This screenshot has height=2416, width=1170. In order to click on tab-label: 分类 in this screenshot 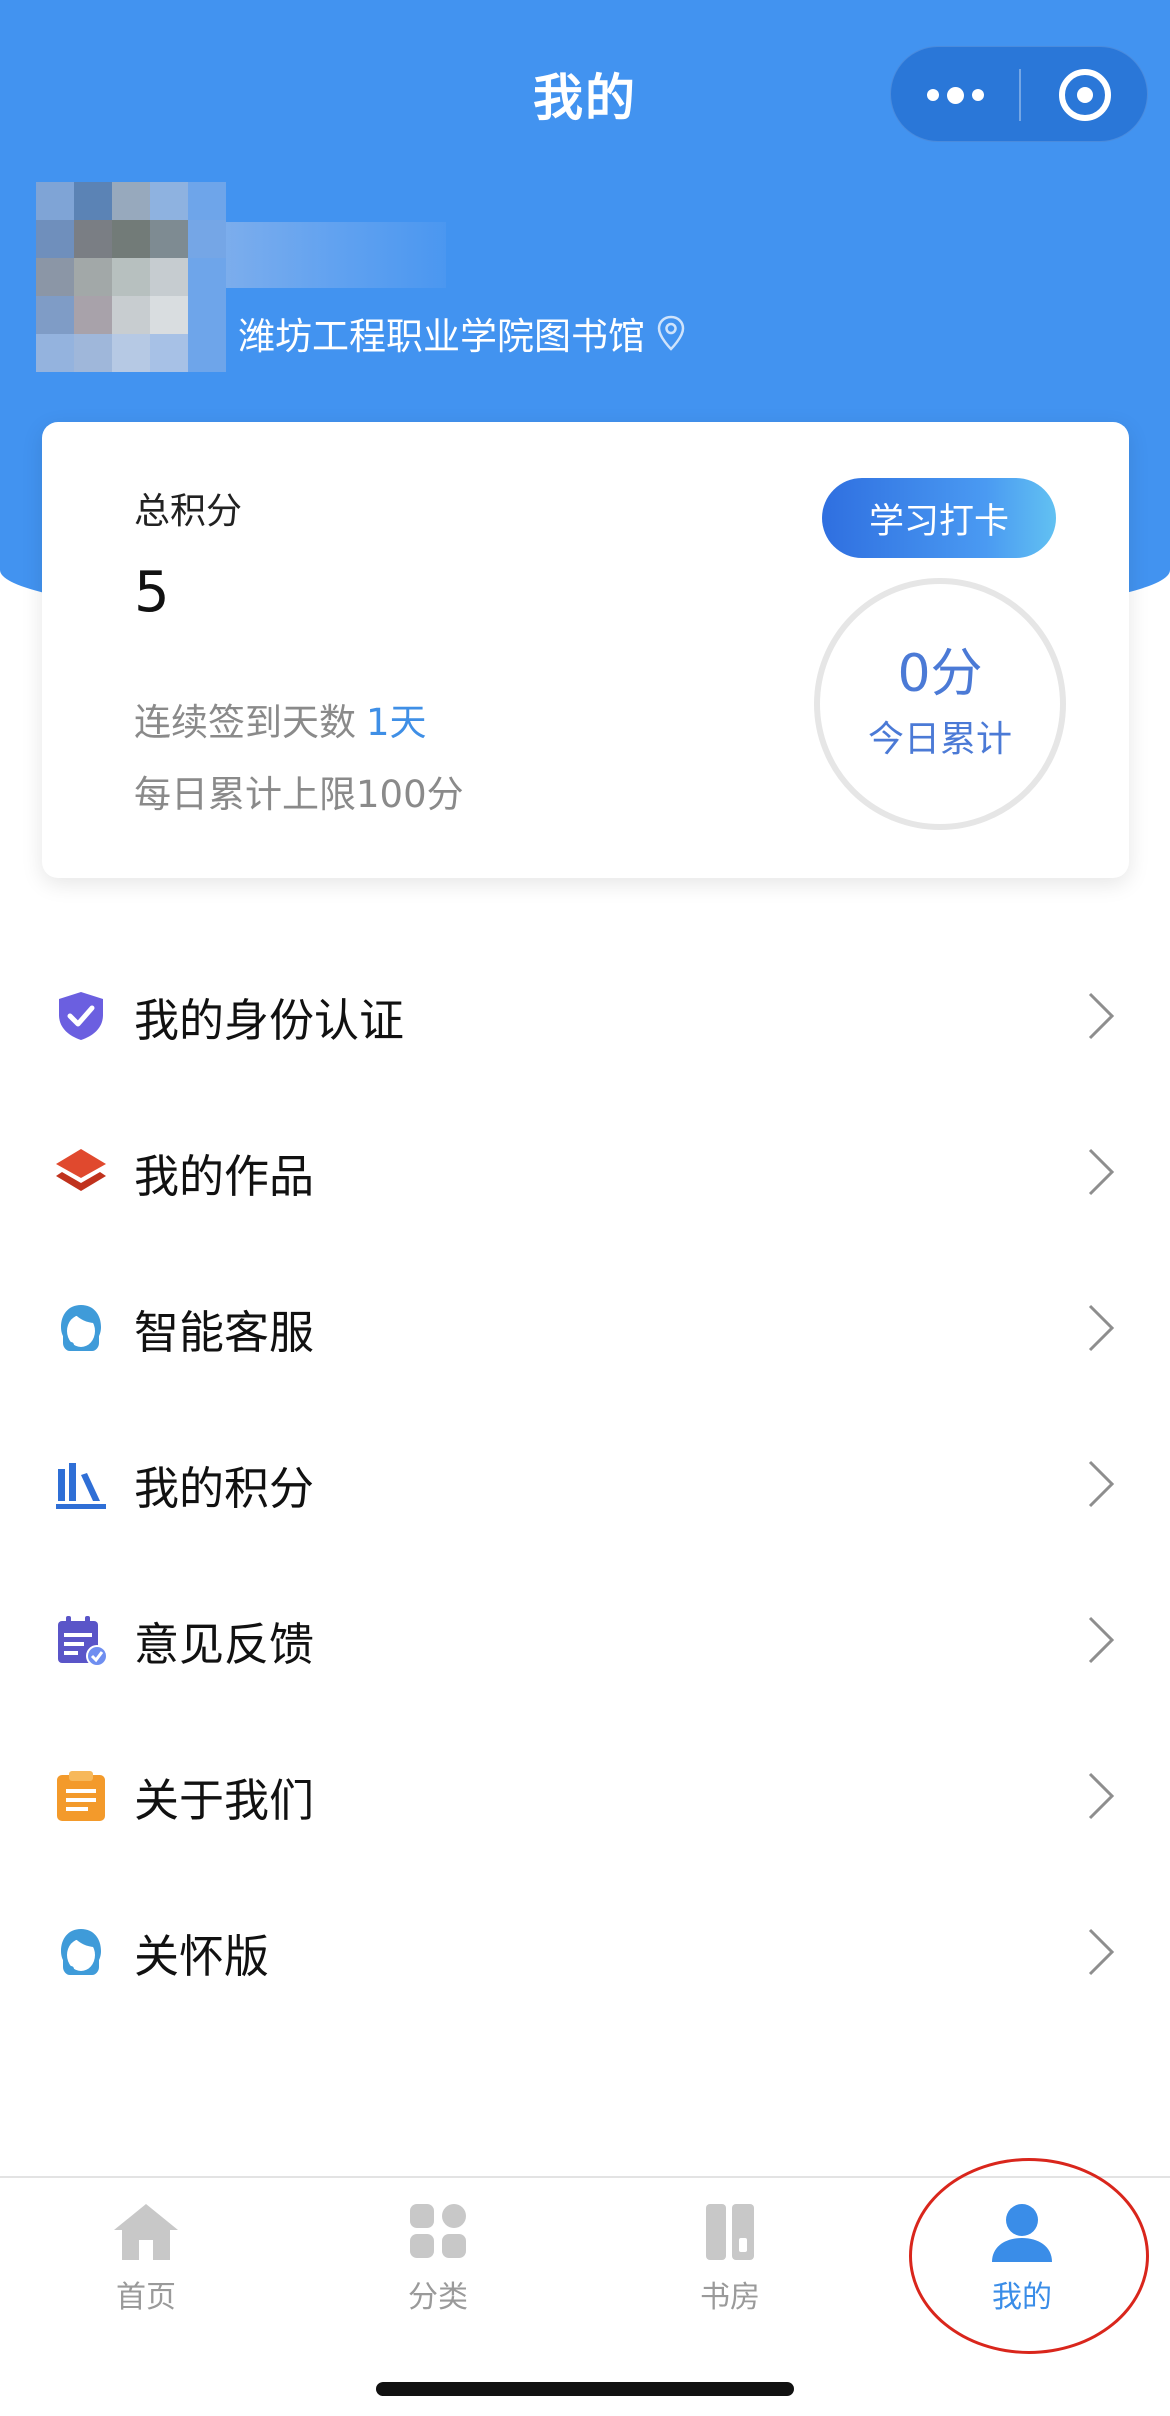, I will do `click(438, 2297)`.